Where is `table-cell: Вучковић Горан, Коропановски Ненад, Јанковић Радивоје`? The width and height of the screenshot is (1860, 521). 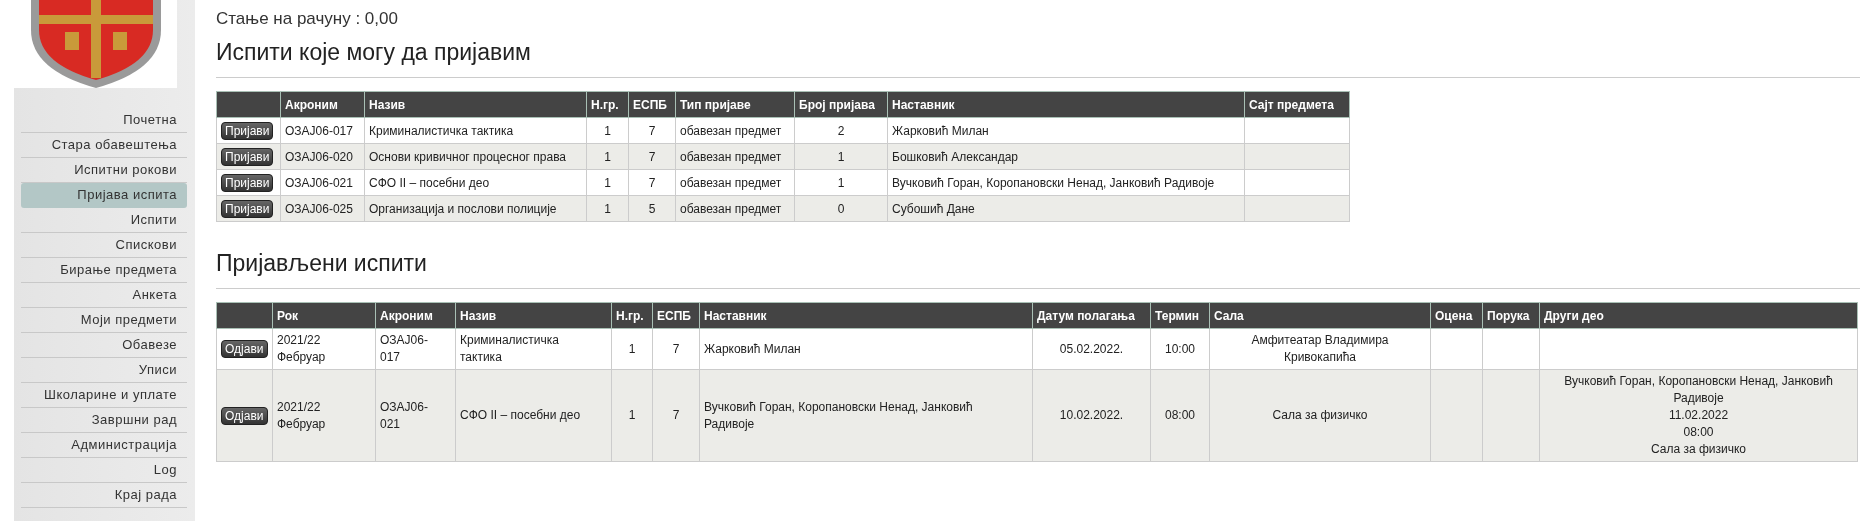 table-cell: Вучковић Горан, Коропановски Ненад, Јанковић Радивоје is located at coordinates (1066, 182).